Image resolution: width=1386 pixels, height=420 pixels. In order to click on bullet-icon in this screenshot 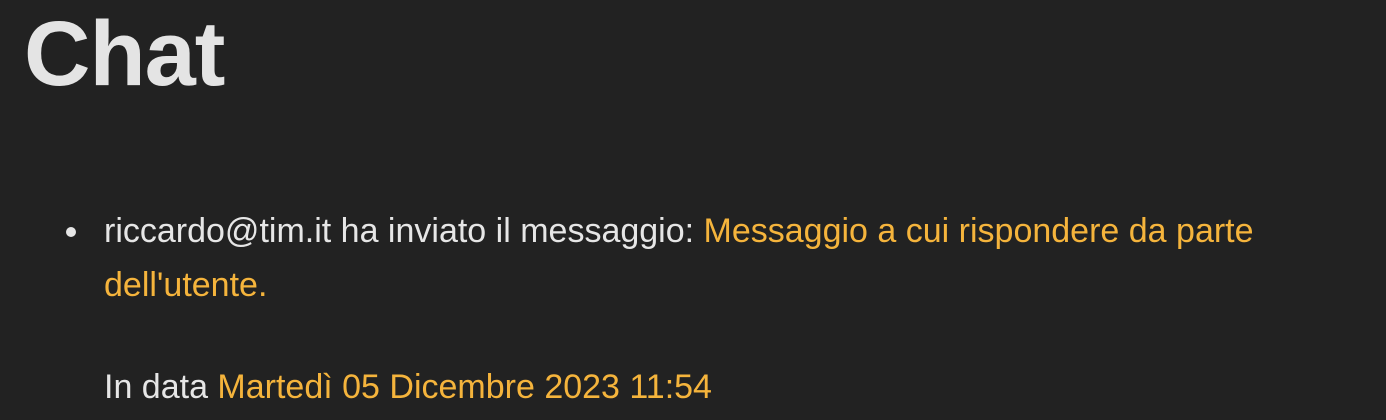, I will do `click(71, 232)`.